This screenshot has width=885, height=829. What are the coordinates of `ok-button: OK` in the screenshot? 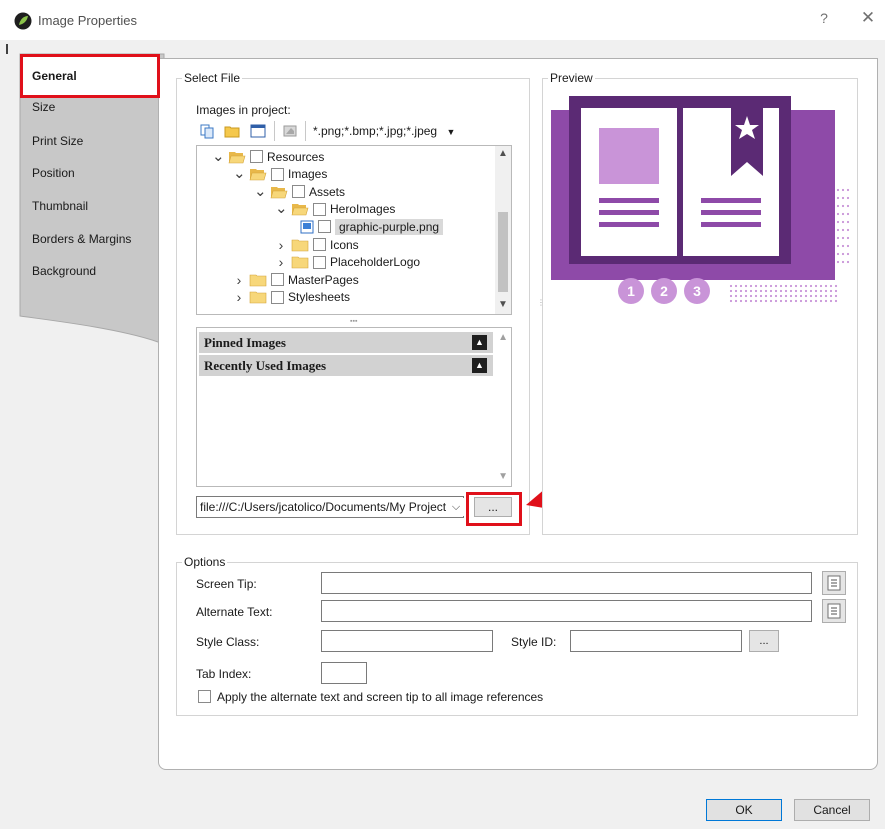 It's located at (744, 810).